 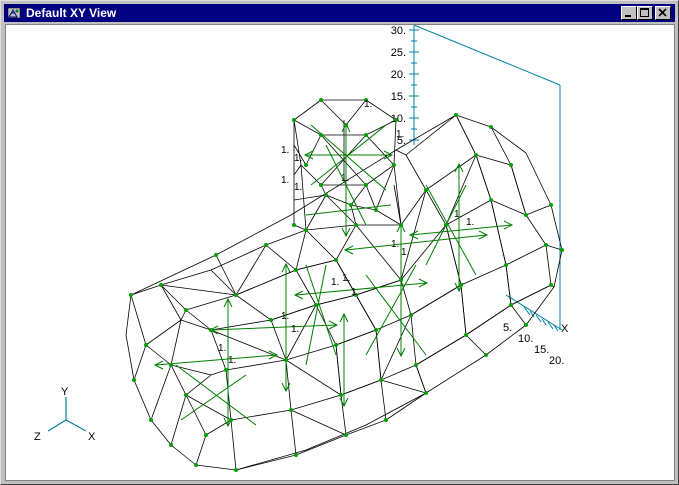 What do you see at coordinates (507, 328) in the screenshot?
I see `ruler-tick-label: 5.` at bounding box center [507, 328].